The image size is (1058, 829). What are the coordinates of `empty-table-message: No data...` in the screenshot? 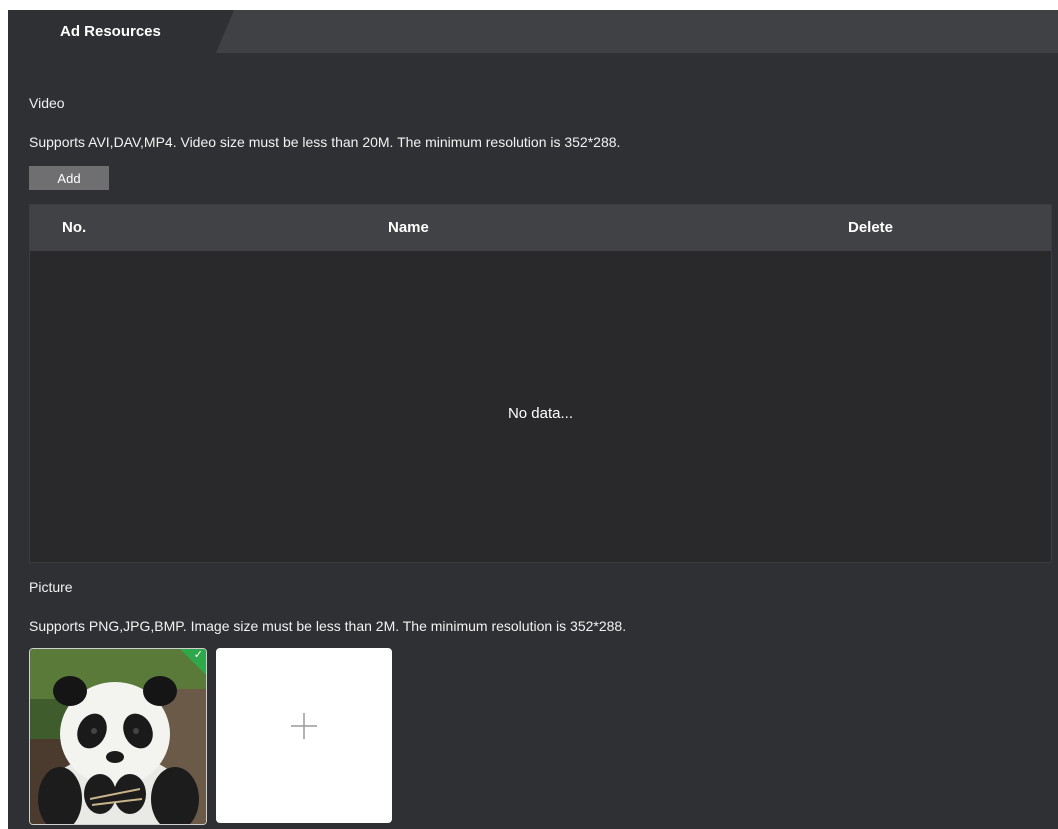 It's located at (540, 413).